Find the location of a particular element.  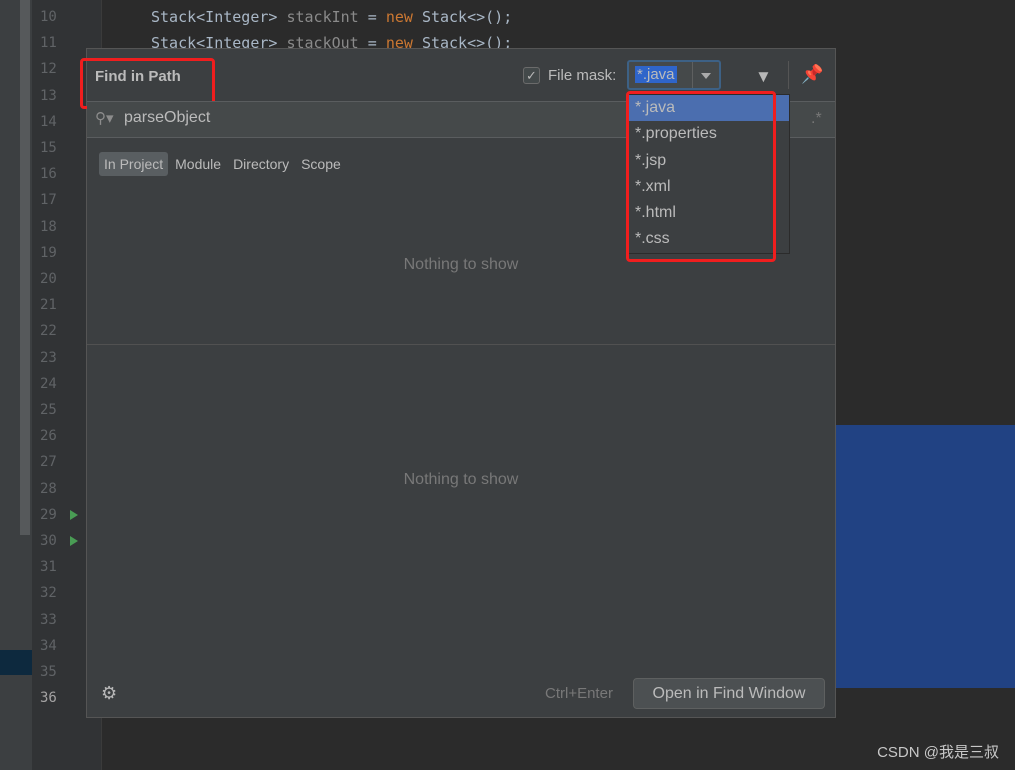

line-number: 36 is located at coordinates (48, 698).